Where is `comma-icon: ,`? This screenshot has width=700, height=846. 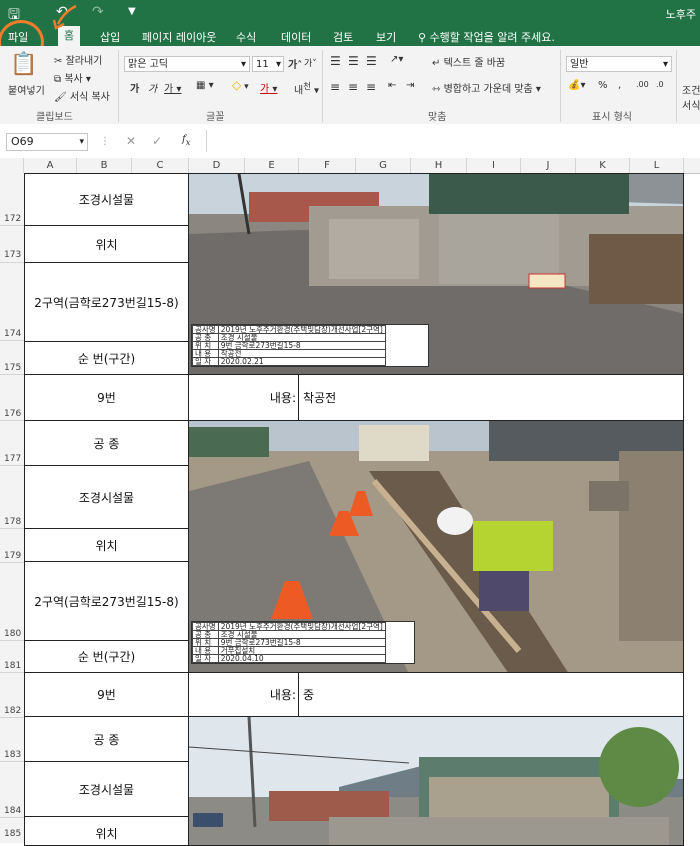
comma-icon: , is located at coordinates (619, 85).